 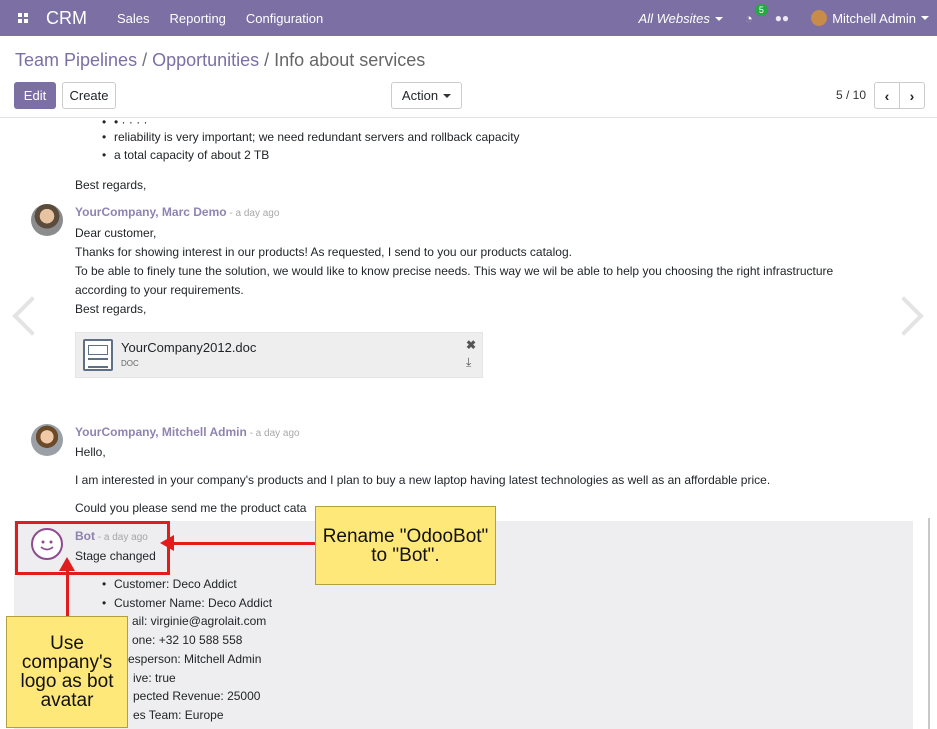 What do you see at coordinates (198, 18) in the screenshot?
I see `menu-reporting: Reporting` at bounding box center [198, 18].